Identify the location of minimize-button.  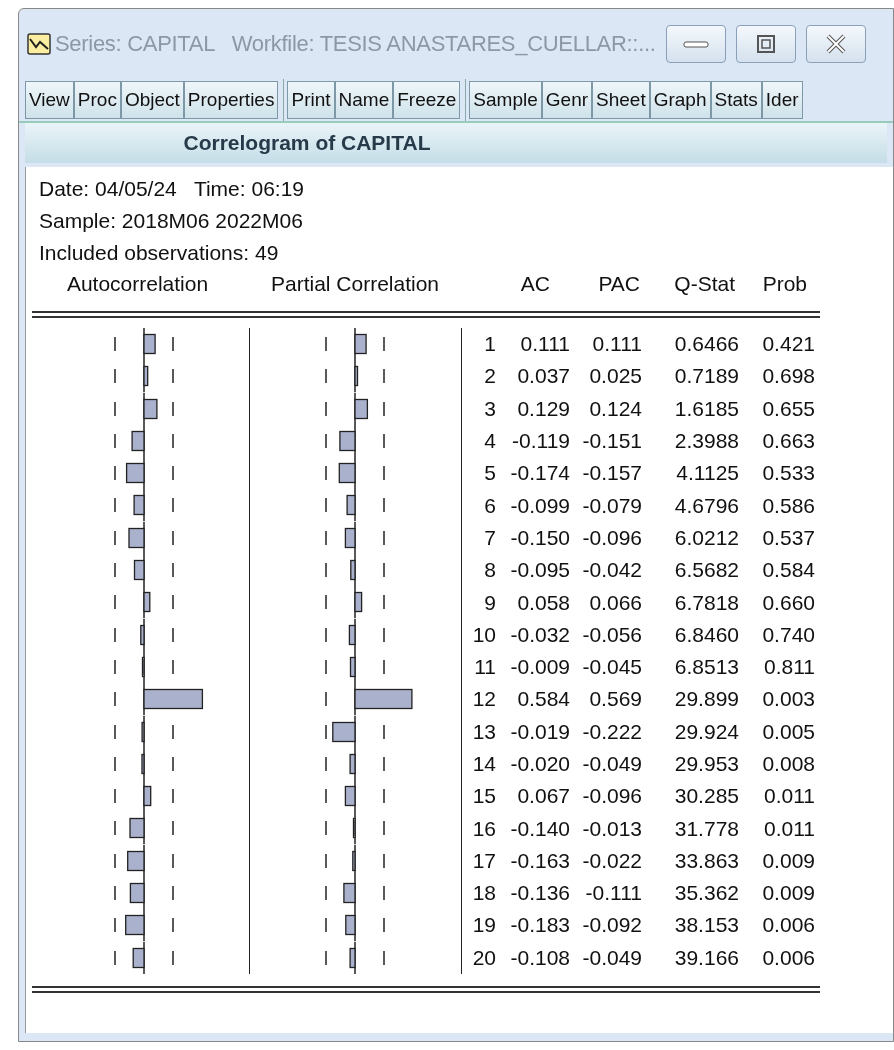
(695, 44).